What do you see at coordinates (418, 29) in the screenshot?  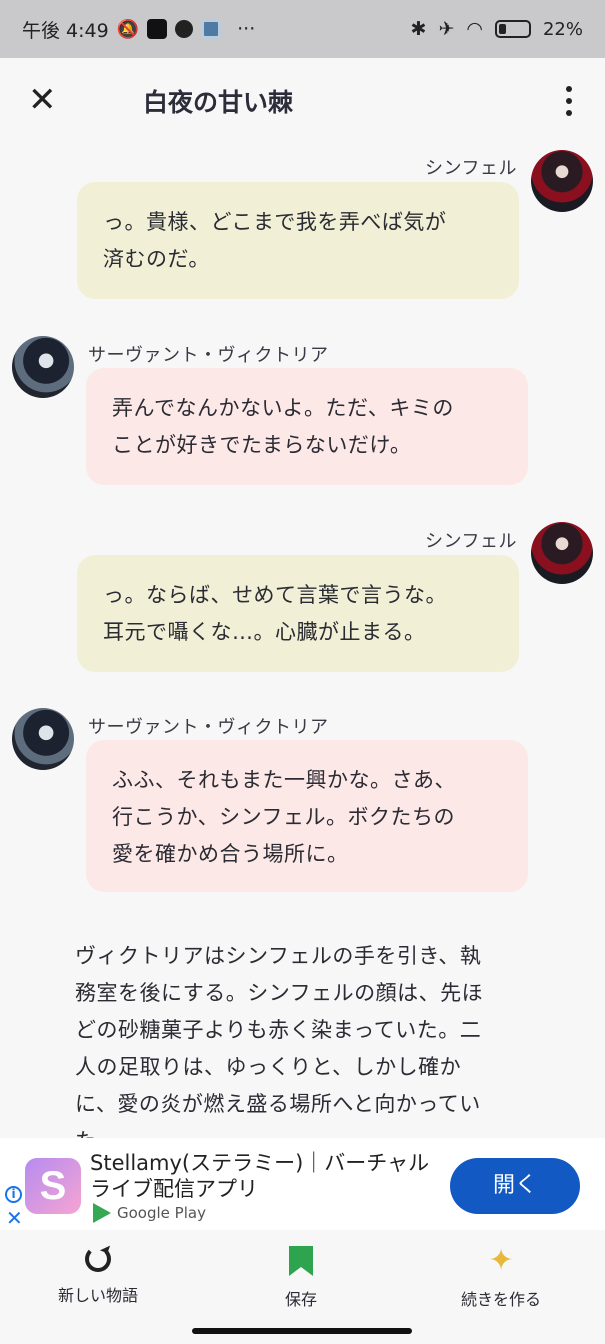 I see `bluetooth-icon: ✱` at bounding box center [418, 29].